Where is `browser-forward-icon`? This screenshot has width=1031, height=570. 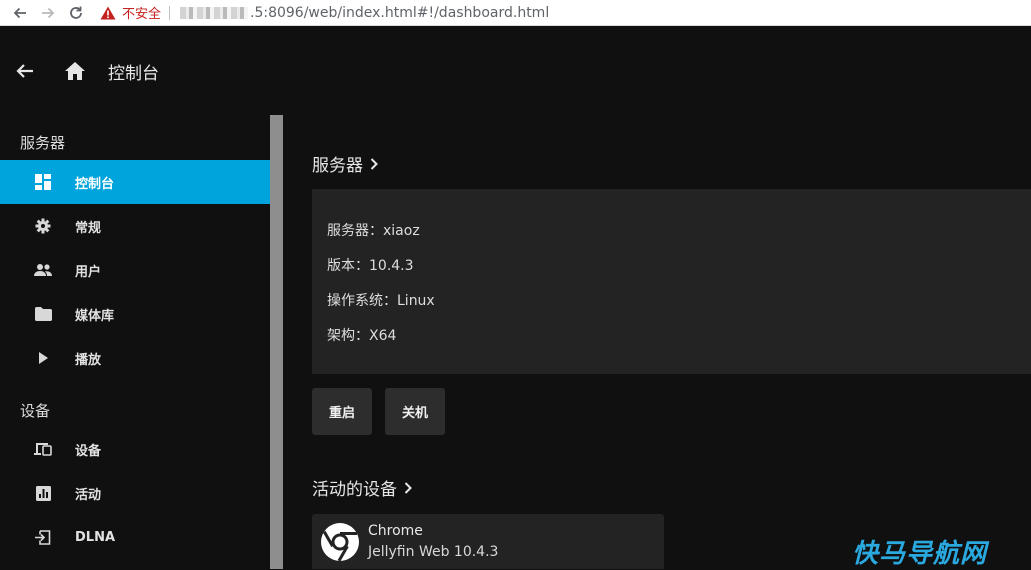
browser-forward-icon is located at coordinates (48, 13).